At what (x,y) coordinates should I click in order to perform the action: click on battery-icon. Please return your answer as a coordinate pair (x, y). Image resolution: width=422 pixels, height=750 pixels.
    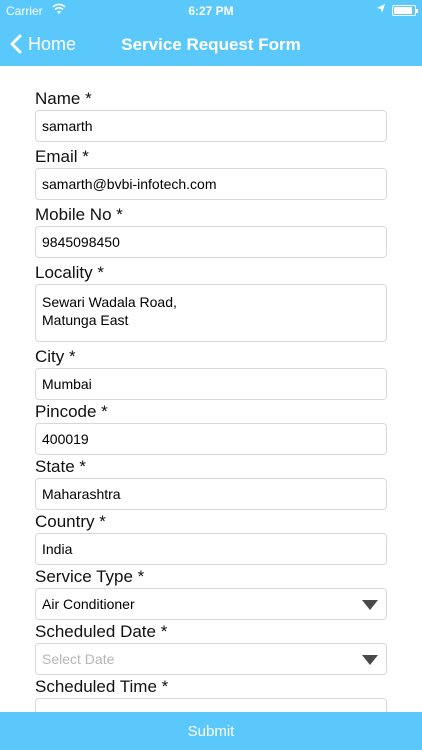
    Looking at the image, I should click on (405, 10).